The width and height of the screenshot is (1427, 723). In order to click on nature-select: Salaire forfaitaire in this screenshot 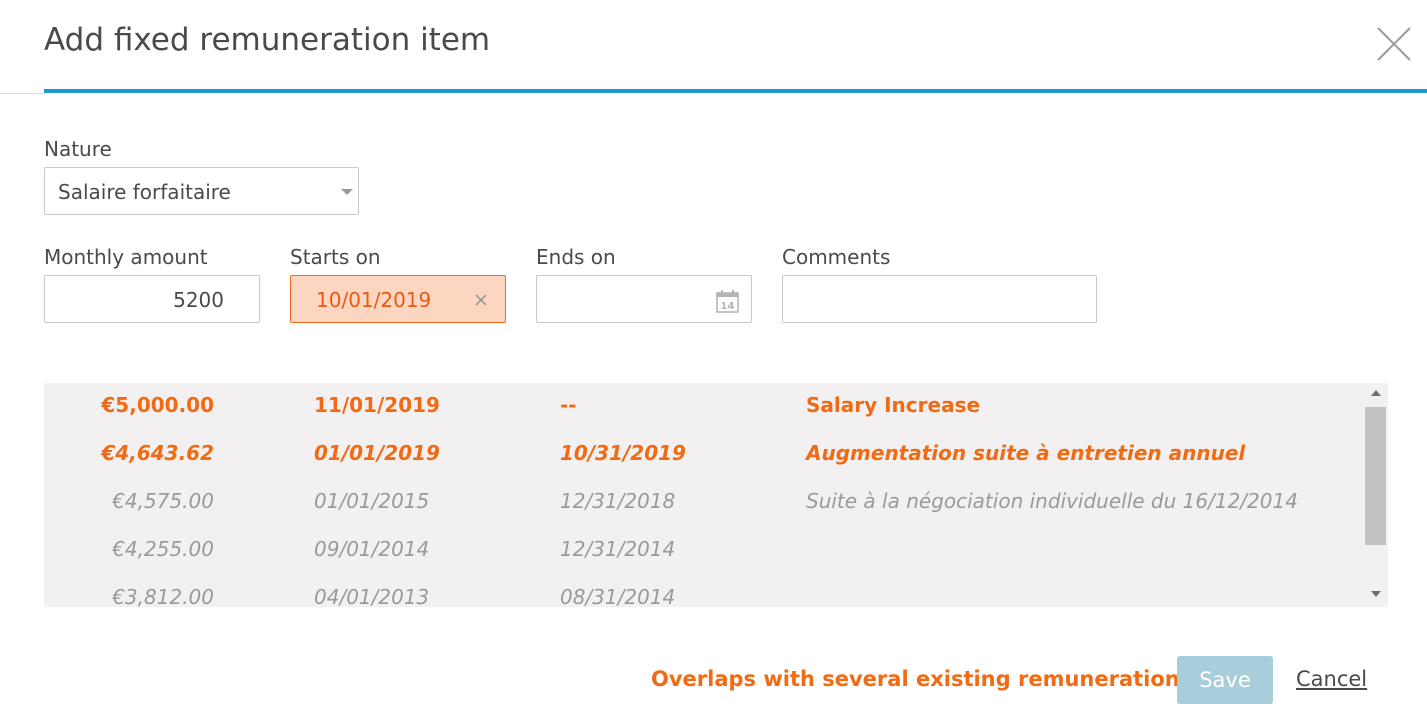, I will do `click(201, 191)`.